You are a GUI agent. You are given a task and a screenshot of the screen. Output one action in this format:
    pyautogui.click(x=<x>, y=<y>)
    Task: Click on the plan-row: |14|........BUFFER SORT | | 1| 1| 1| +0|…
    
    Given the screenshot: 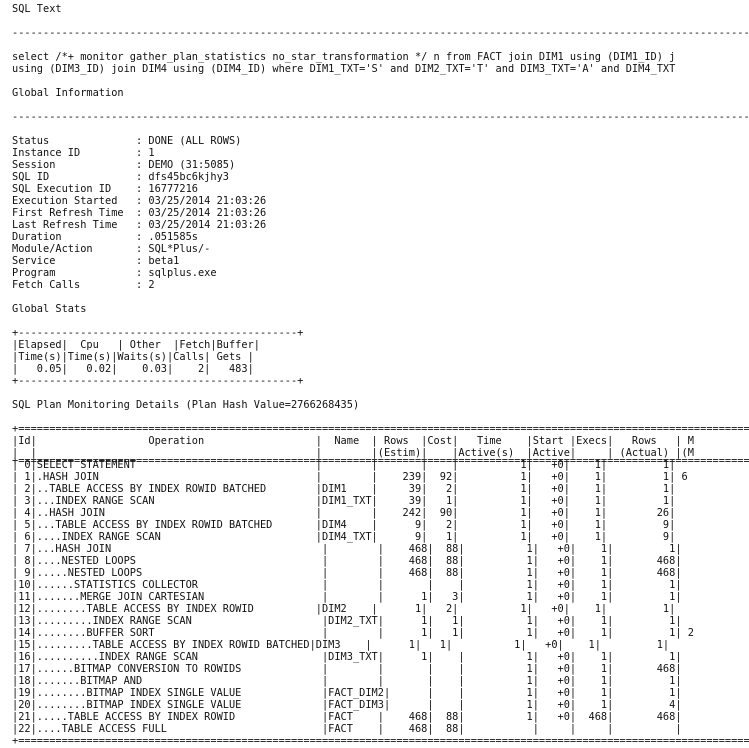 What is the action you would take?
    pyautogui.click(x=353, y=633)
    